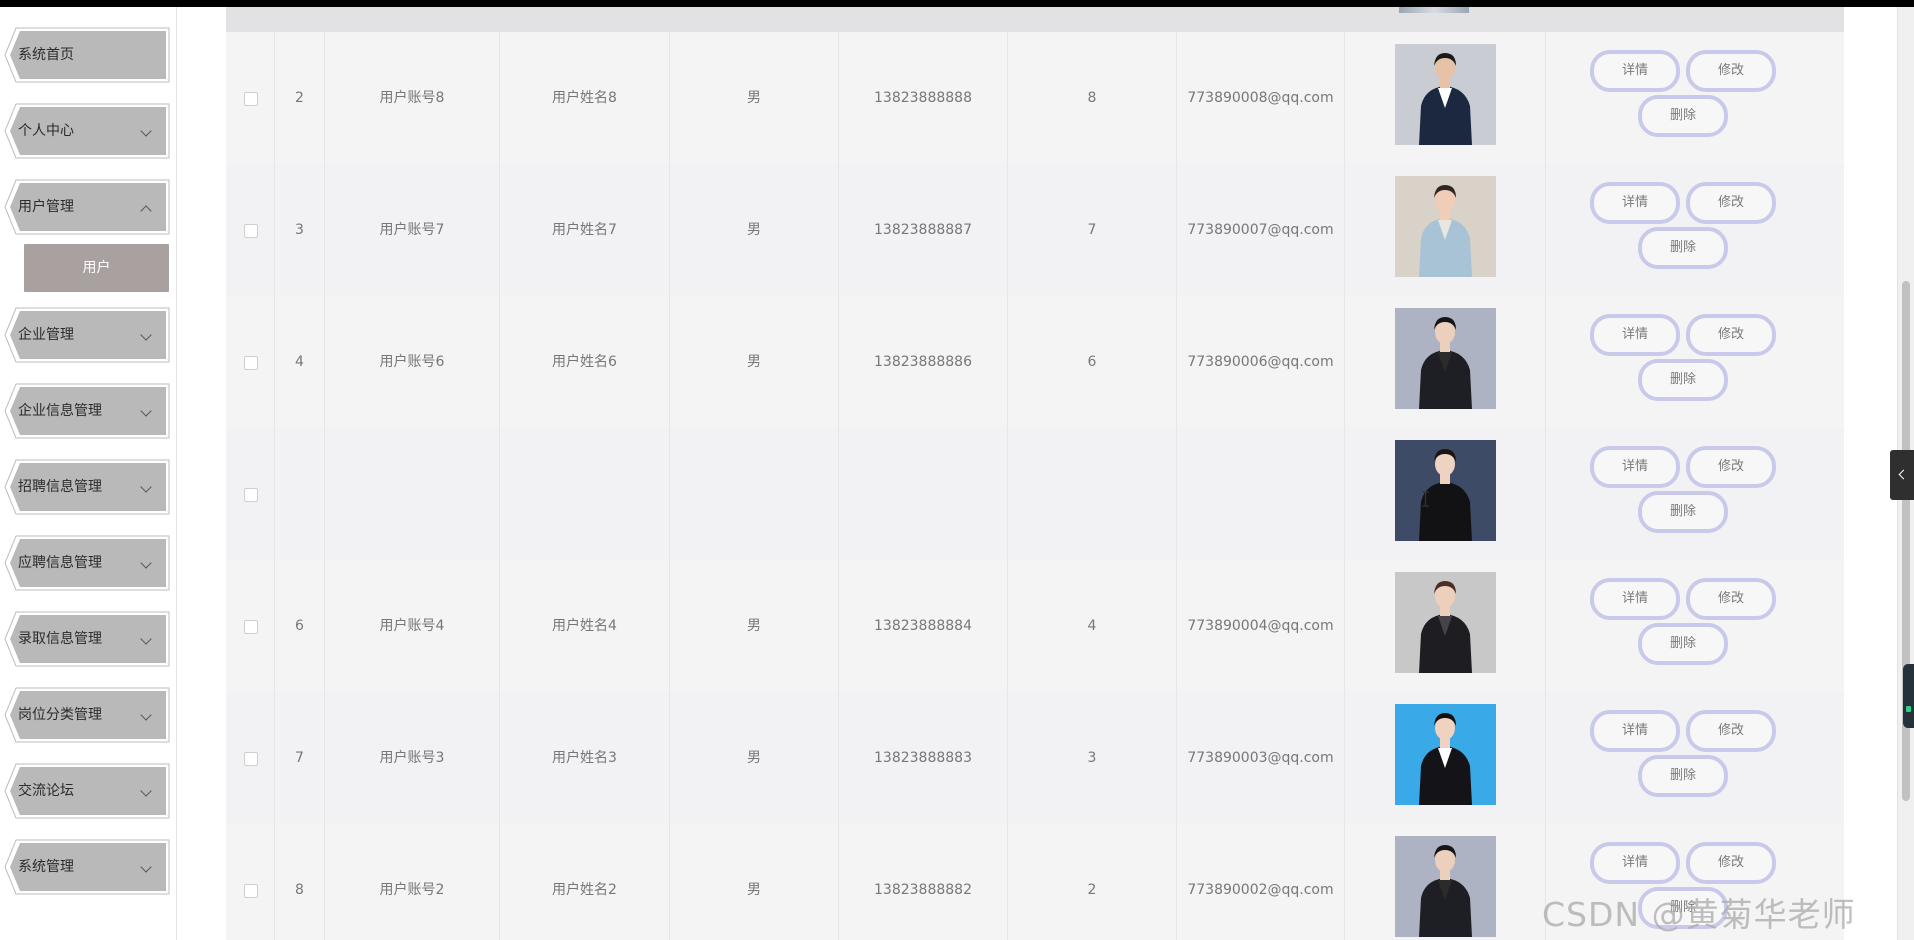 The width and height of the screenshot is (1914, 940). Describe the element at coordinates (754, 494) in the screenshot. I see `cell-gender` at that location.